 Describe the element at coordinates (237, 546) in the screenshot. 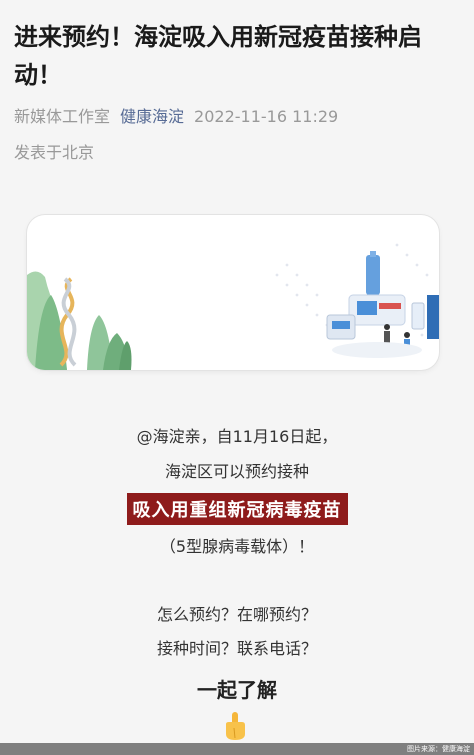

I see `content-line-3: （5型腺病毒载体）！` at that location.